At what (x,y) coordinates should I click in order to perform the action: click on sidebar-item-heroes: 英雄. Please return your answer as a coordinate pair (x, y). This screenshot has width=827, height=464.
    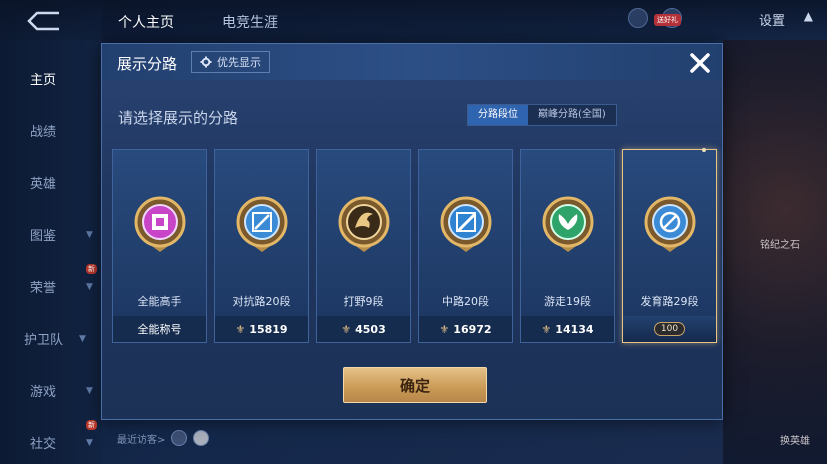
    Looking at the image, I should click on (43, 182).